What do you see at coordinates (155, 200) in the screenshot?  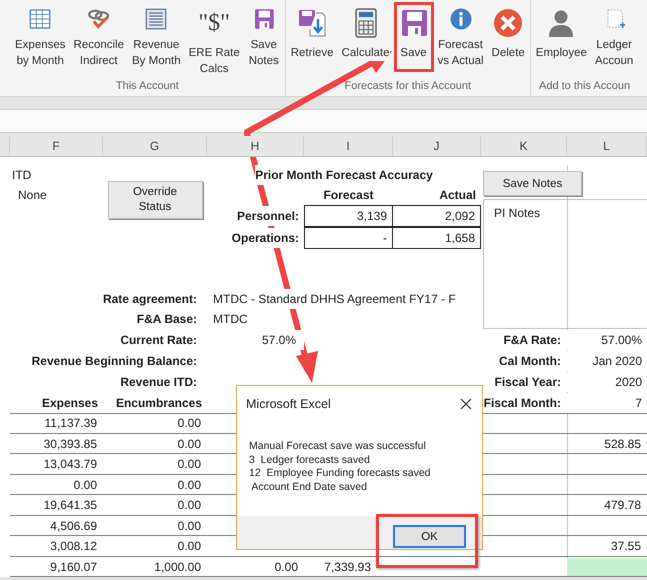 I see `override-status-button: Override Status` at bounding box center [155, 200].